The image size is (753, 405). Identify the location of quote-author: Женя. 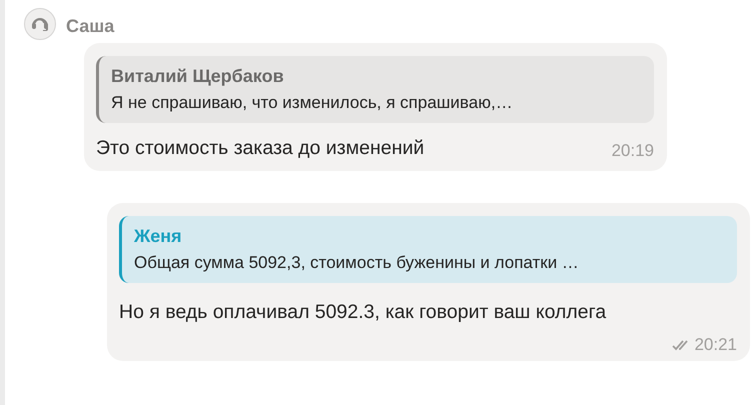
(158, 236).